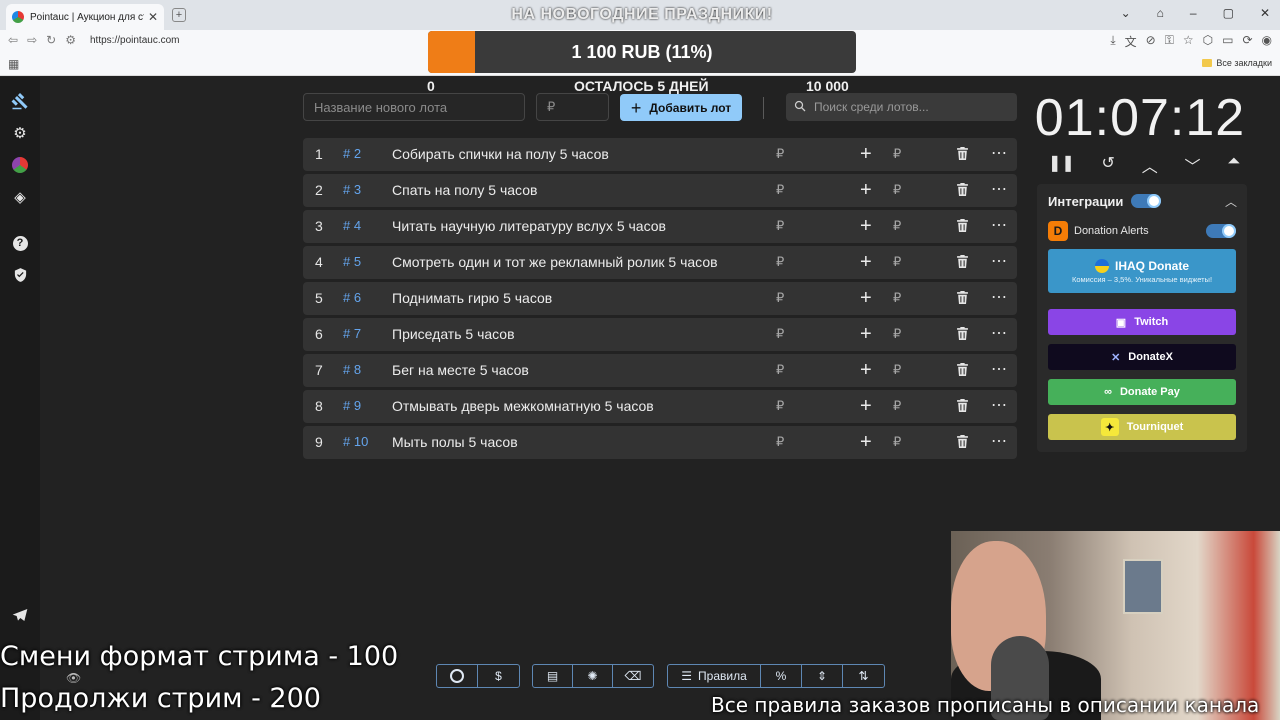 The width and height of the screenshot is (1280, 720). Describe the element at coordinates (529, 226) in the screenshot. I see `lot-name: Читать научную литературу вслух 5 часов` at that location.